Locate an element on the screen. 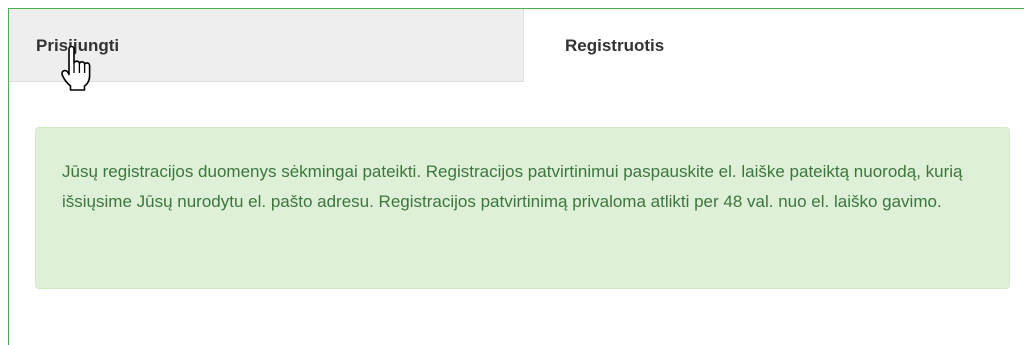 This screenshot has width=1024, height=345. tab-register-label: Registruotis is located at coordinates (615, 45).